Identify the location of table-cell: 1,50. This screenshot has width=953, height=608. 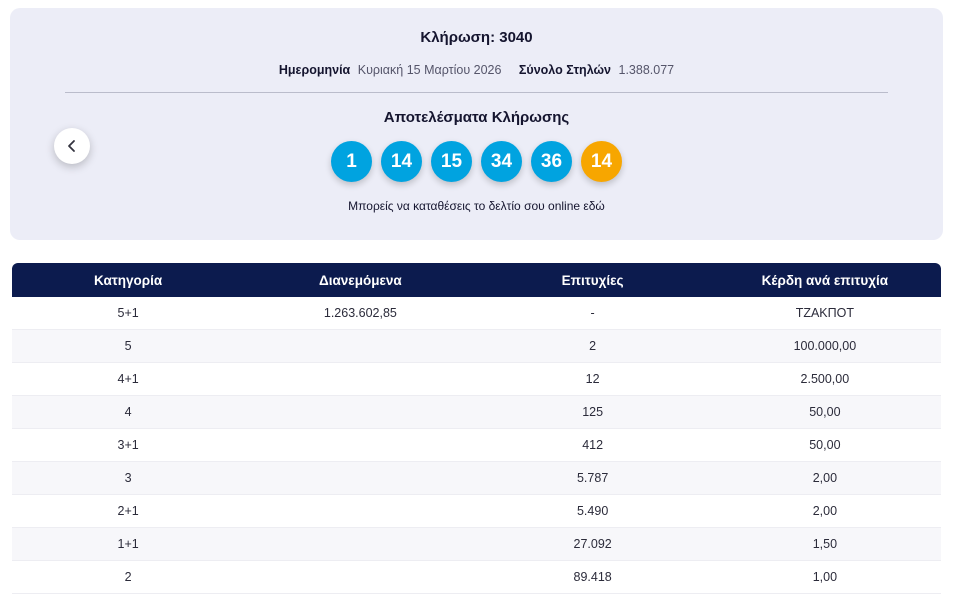
(824, 544).